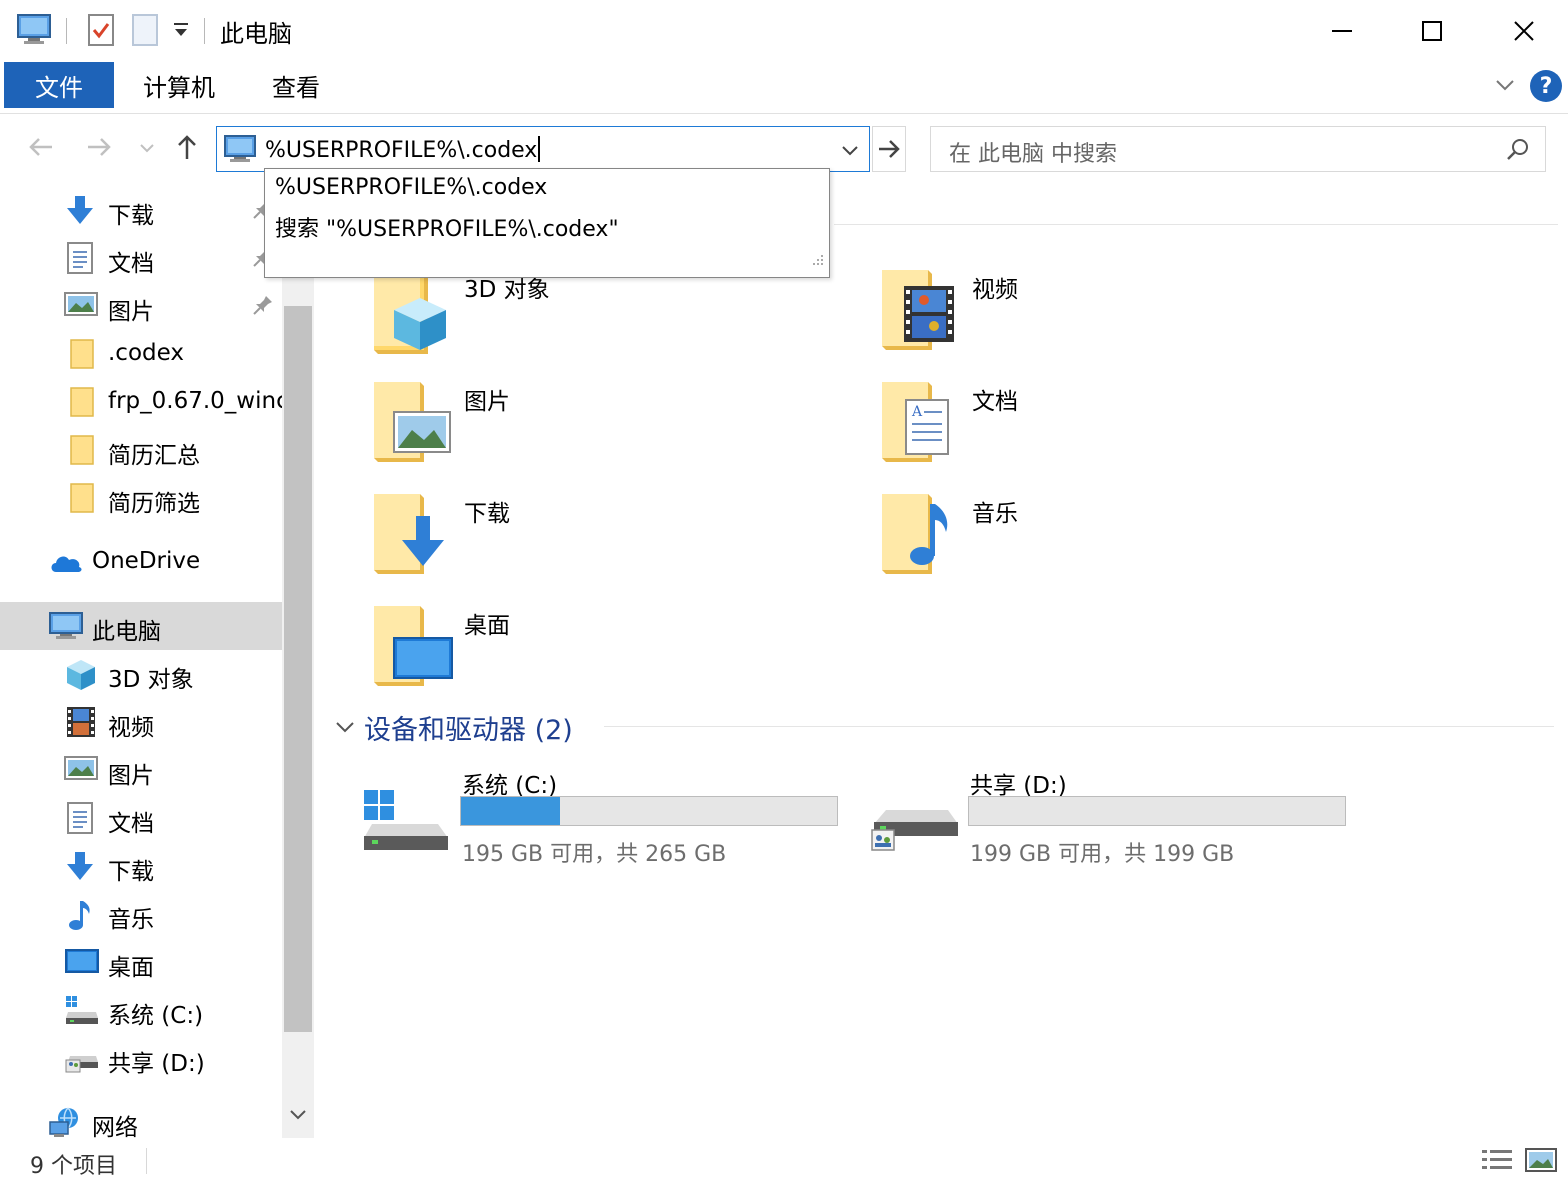 The image size is (1568, 1184). I want to click on drive-usage-fill, so click(511, 811).